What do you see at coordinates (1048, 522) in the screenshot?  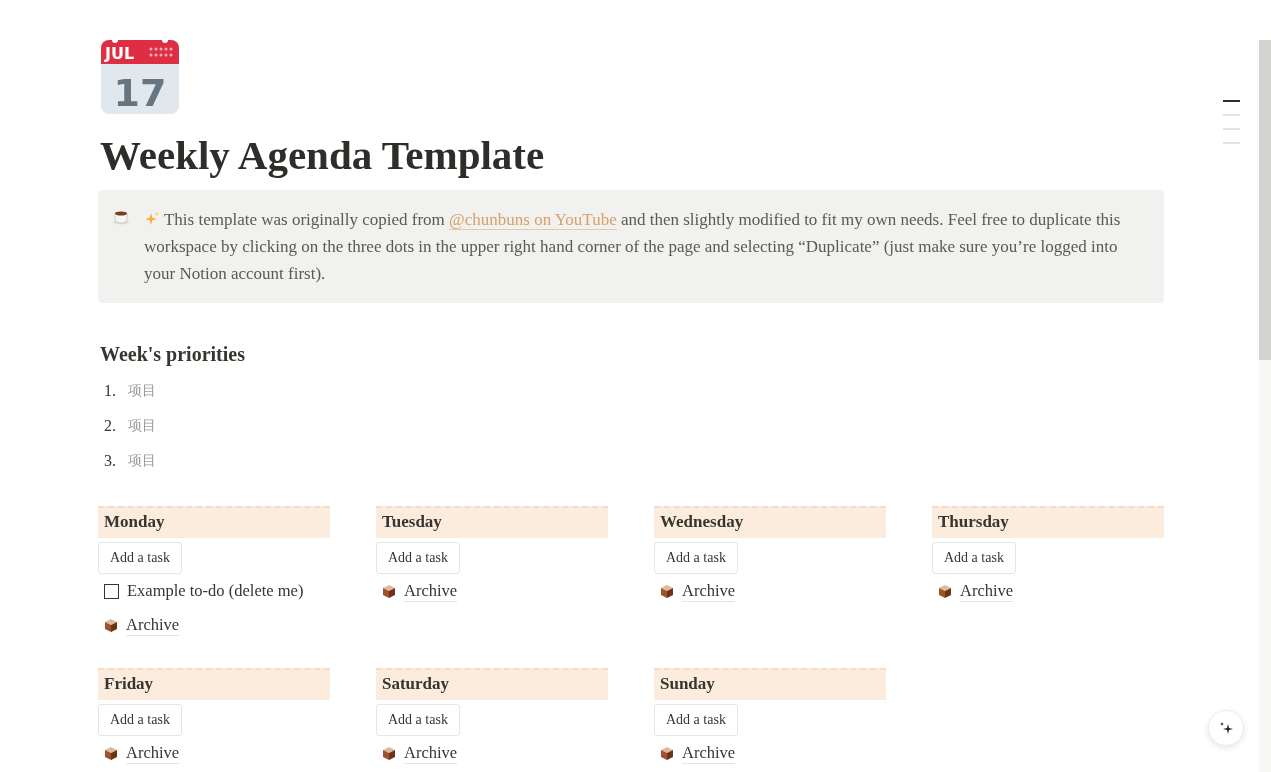 I see `day-heading: Thursday` at bounding box center [1048, 522].